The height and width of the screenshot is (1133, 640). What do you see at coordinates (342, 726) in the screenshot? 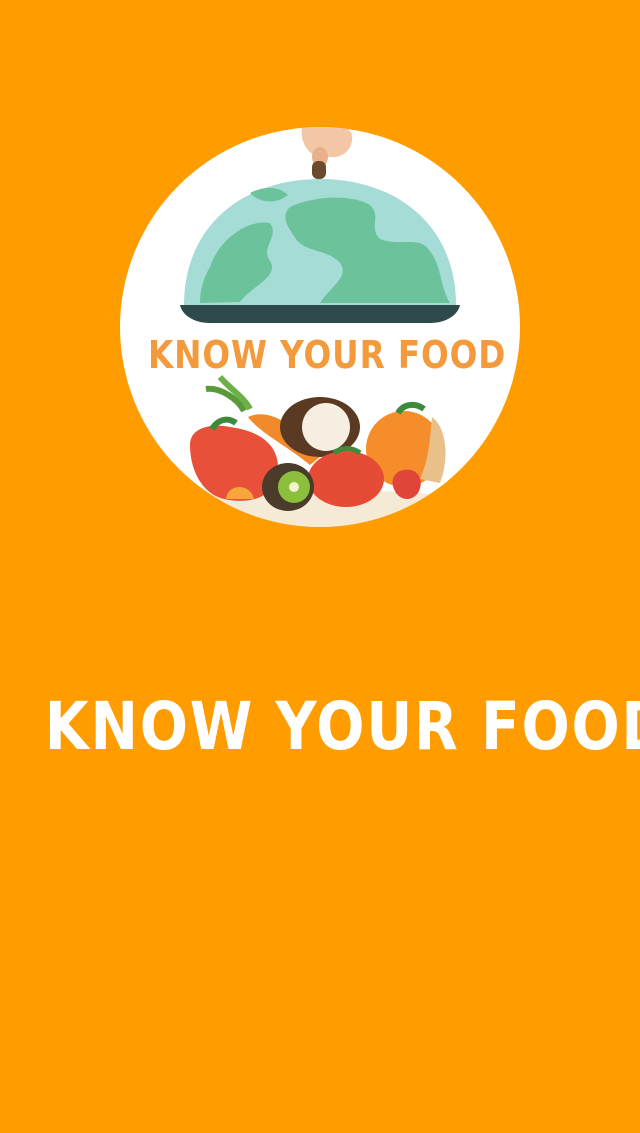
I see `app-title: KNOW YOUR FOOD` at bounding box center [342, 726].